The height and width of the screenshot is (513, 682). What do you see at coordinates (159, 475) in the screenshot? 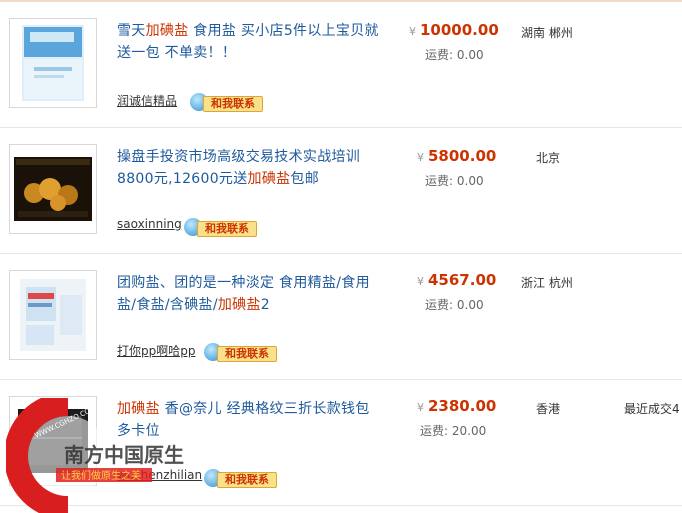
I see `seller-link: wushenzhilian` at bounding box center [159, 475].